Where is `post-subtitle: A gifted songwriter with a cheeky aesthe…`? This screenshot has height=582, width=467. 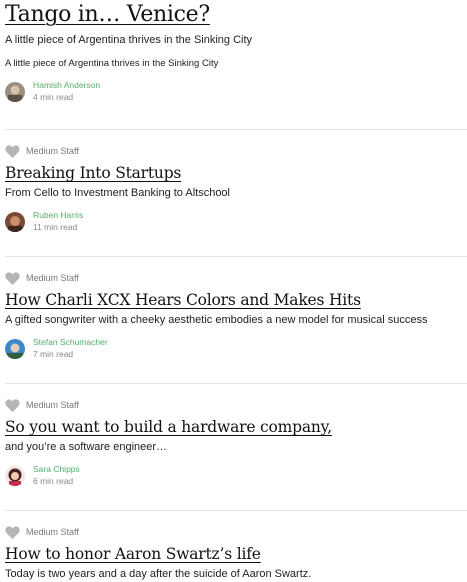
post-subtitle: A gifted songwriter with a cheeky aesthe… is located at coordinates (216, 320).